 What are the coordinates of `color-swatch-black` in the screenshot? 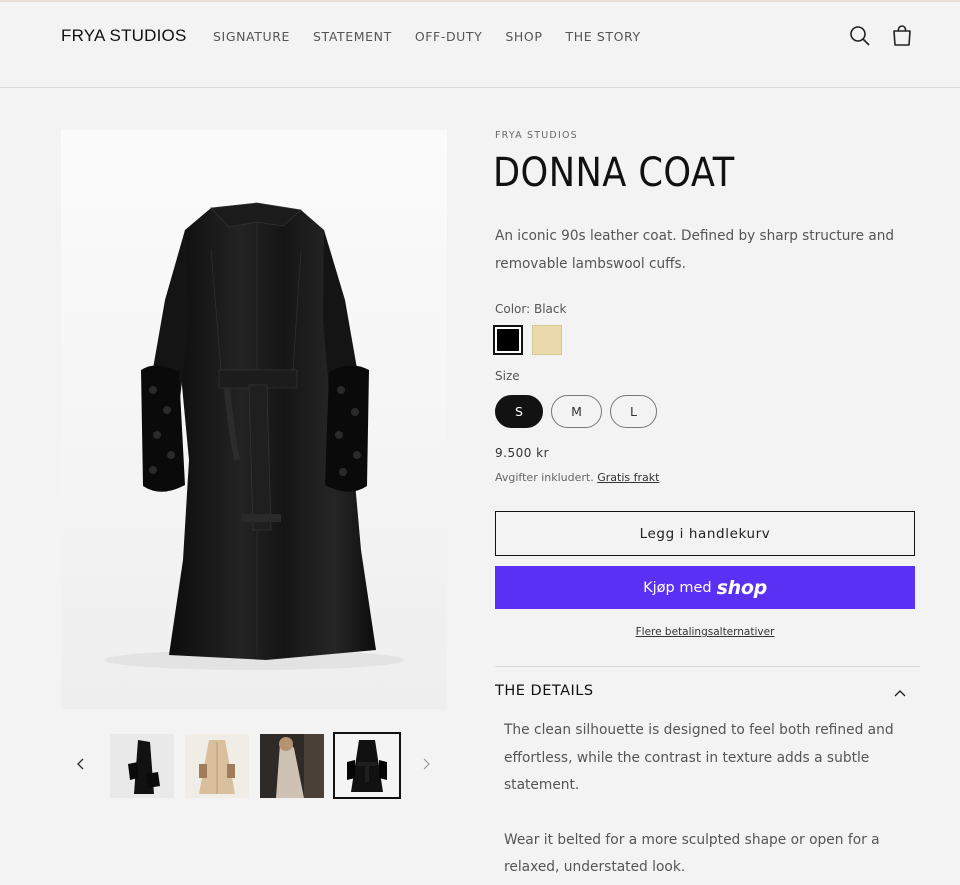 It's located at (508, 340).